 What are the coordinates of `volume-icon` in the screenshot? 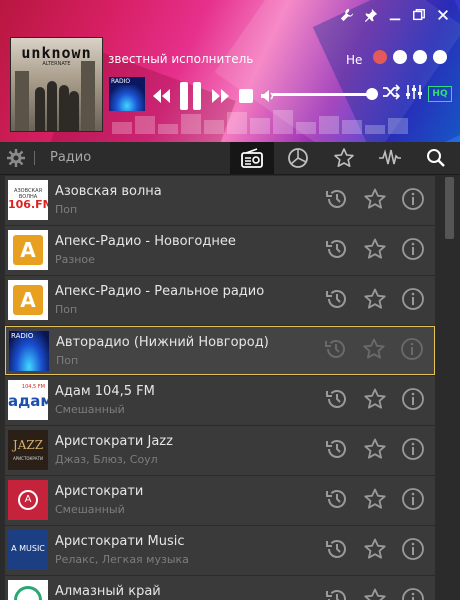 It's located at (268, 96).